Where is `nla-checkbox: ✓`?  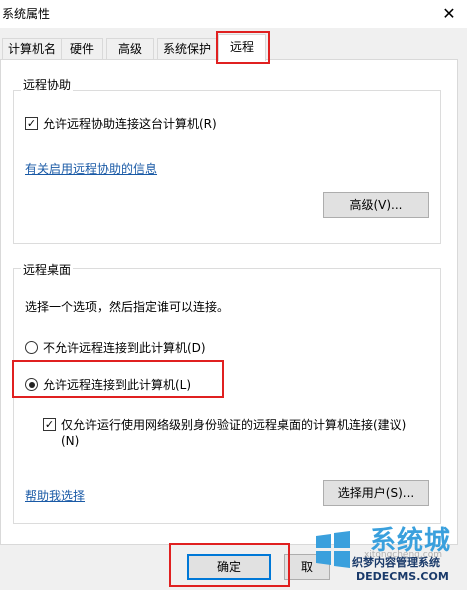
nla-checkbox: ✓ is located at coordinates (49, 424).